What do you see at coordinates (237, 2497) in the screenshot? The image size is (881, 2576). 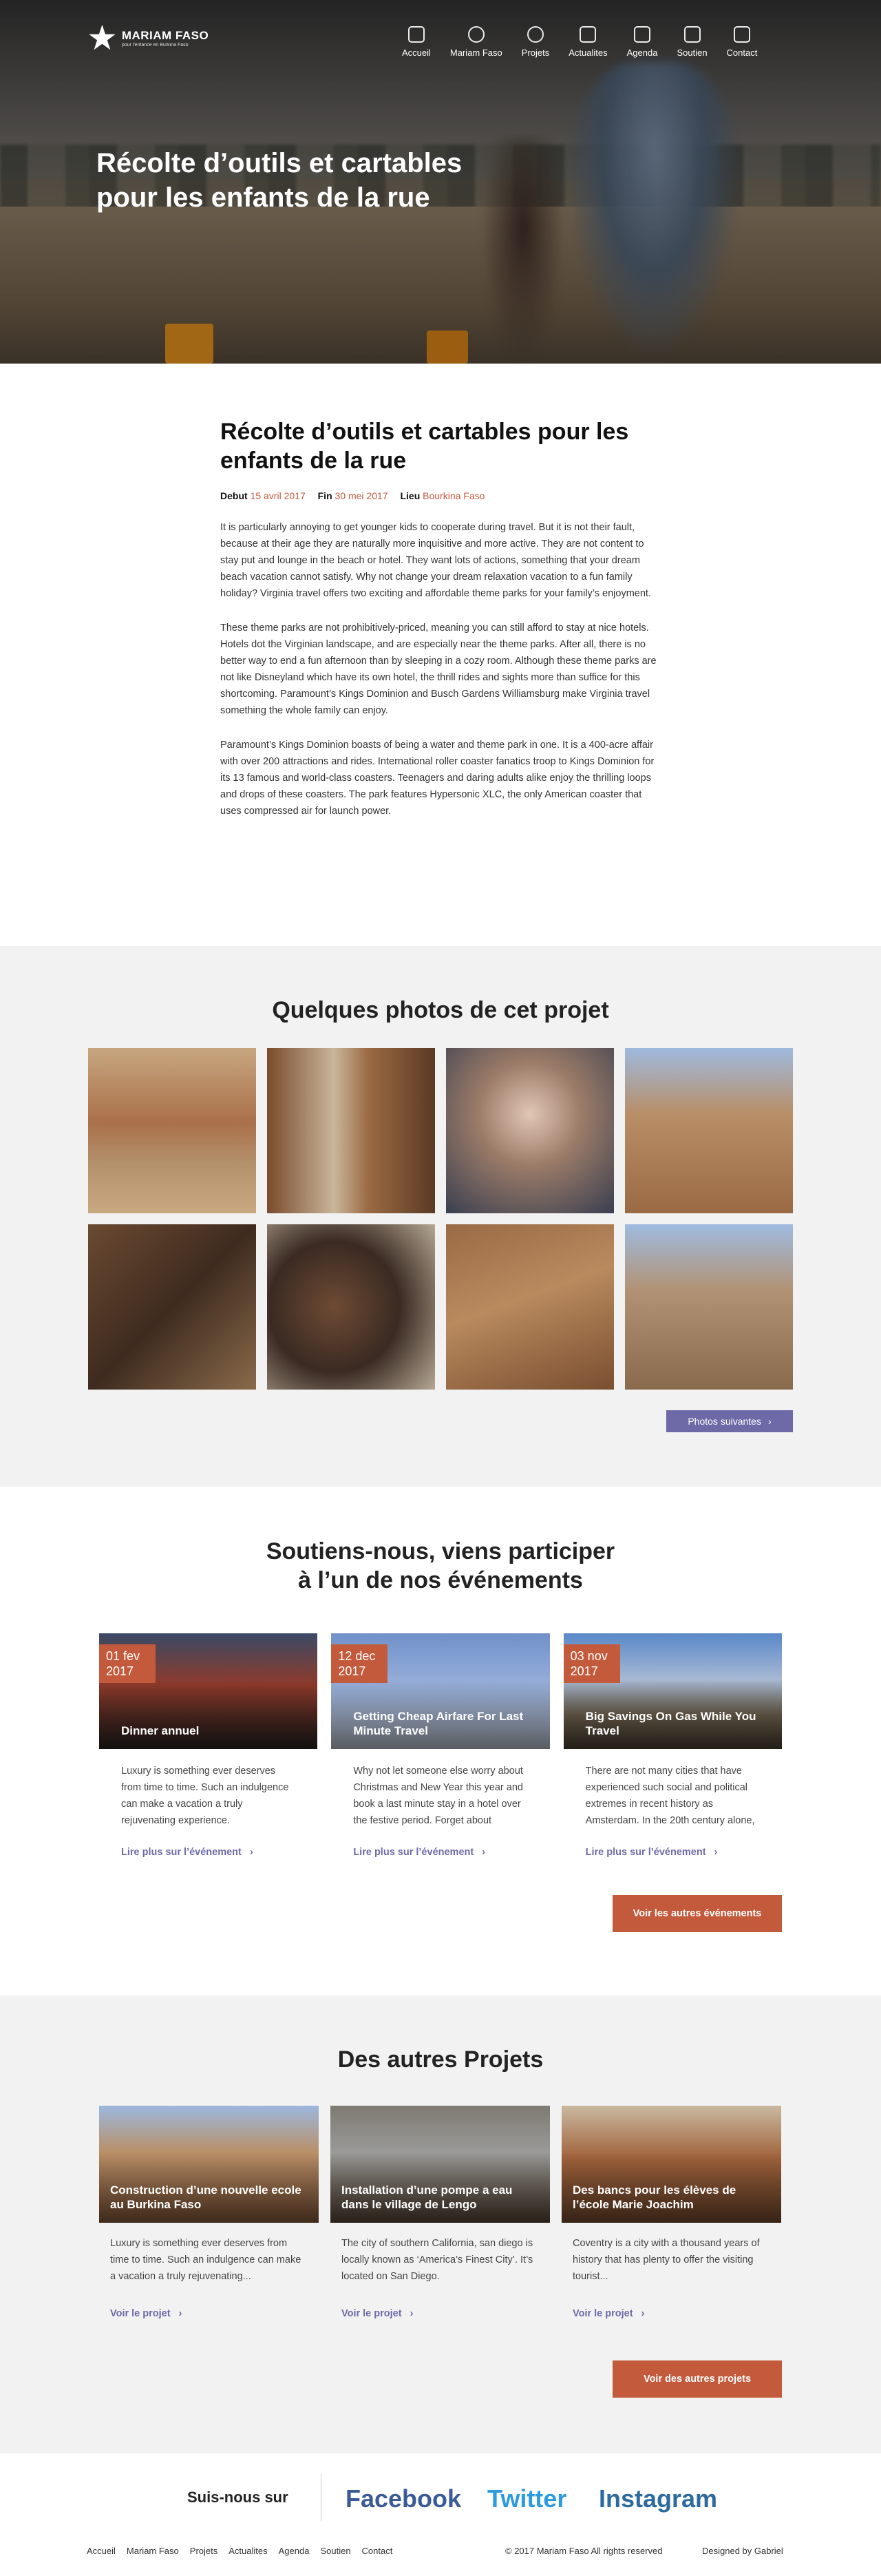 I see `follow-label: Suis-nous sur` at bounding box center [237, 2497].